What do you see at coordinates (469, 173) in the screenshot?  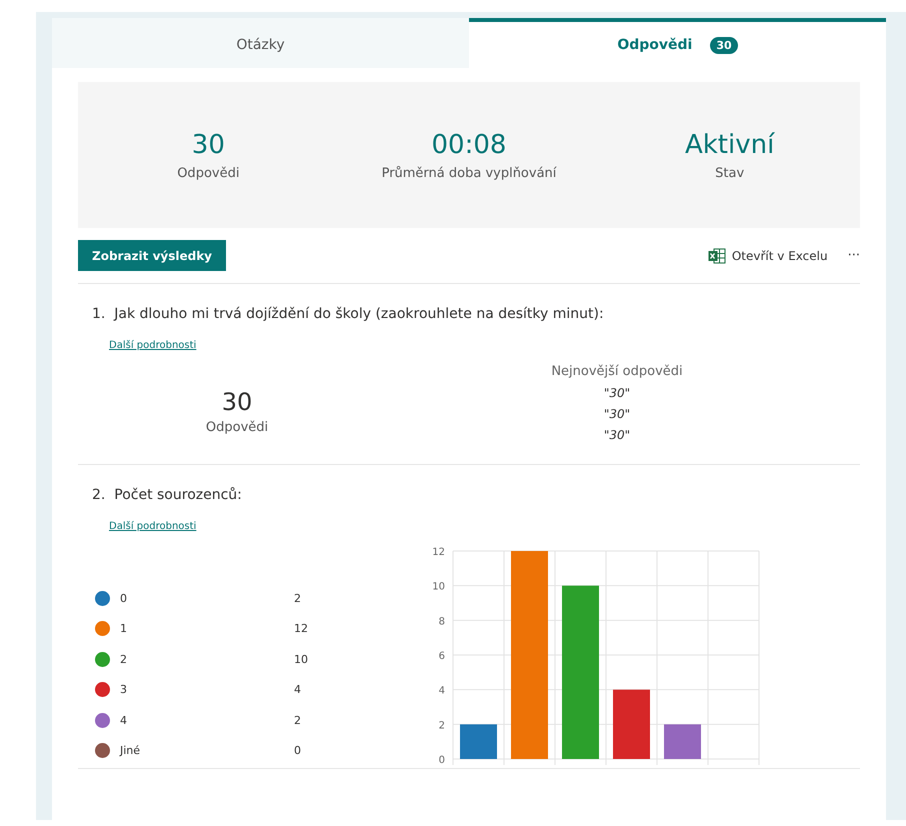 I see `stat-label: Průměrná doba vyplňování` at bounding box center [469, 173].